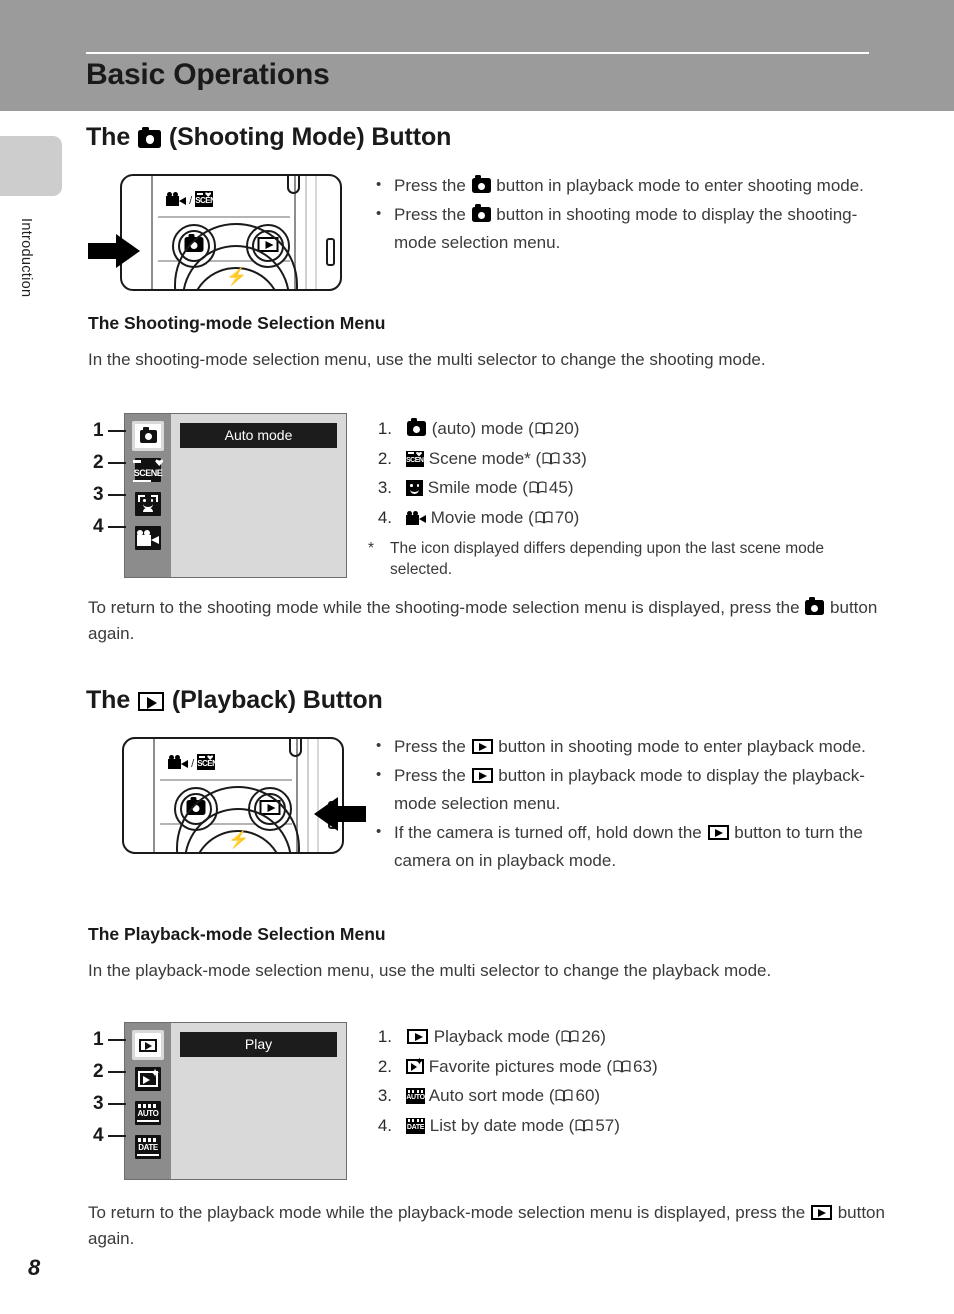  I want to click on list-item: 1. Playback mode (26), so click(513, 1037).